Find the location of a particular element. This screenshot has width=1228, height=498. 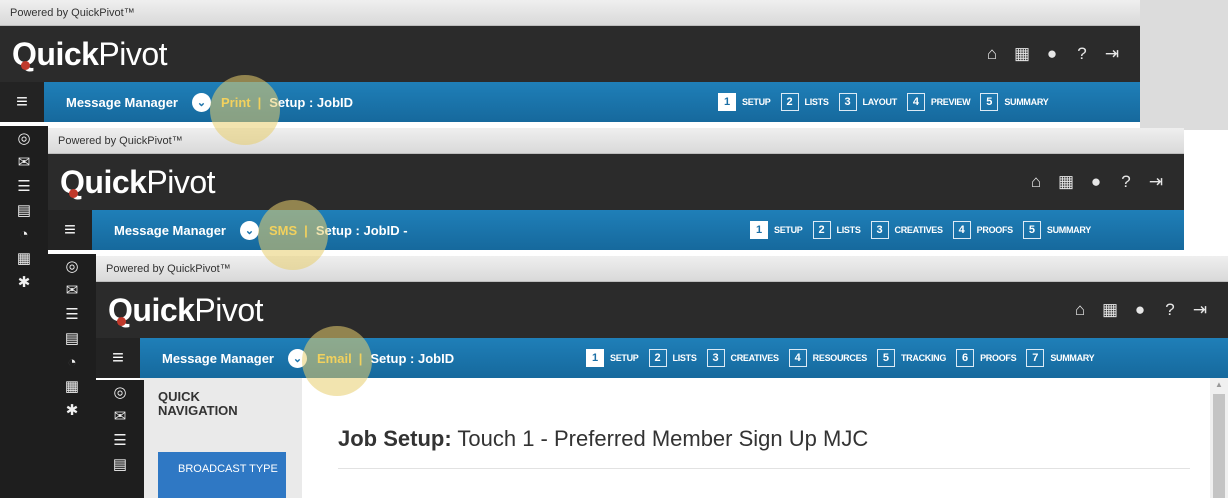

step-resources: 4 RESOURCES is located at coordinates (827, 358).